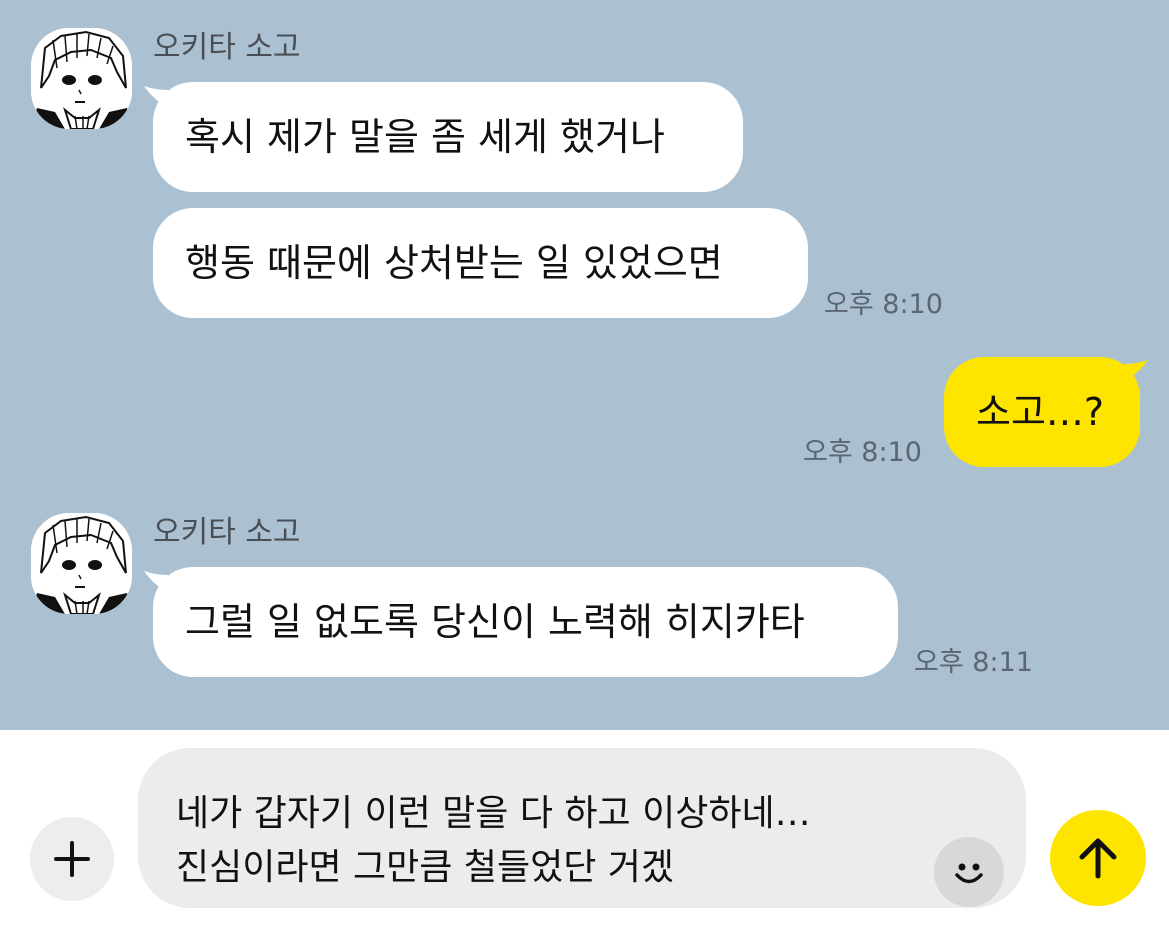 This screenshot has width=1169, height=950. I want to click on send-button, so click(1098, 858).